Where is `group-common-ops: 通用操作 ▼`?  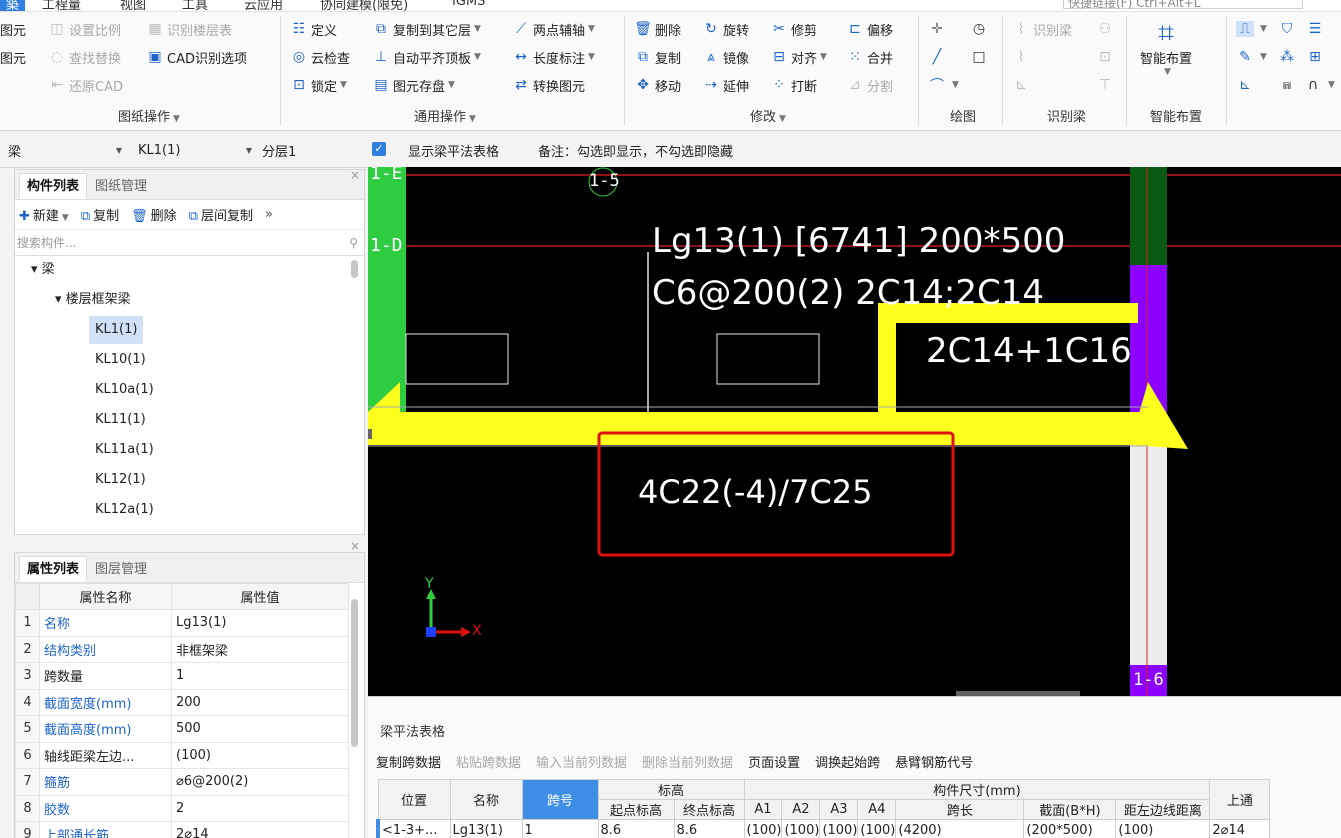 group-common-ops: 通用操作 ▼ is located at coordinates (445, 115).